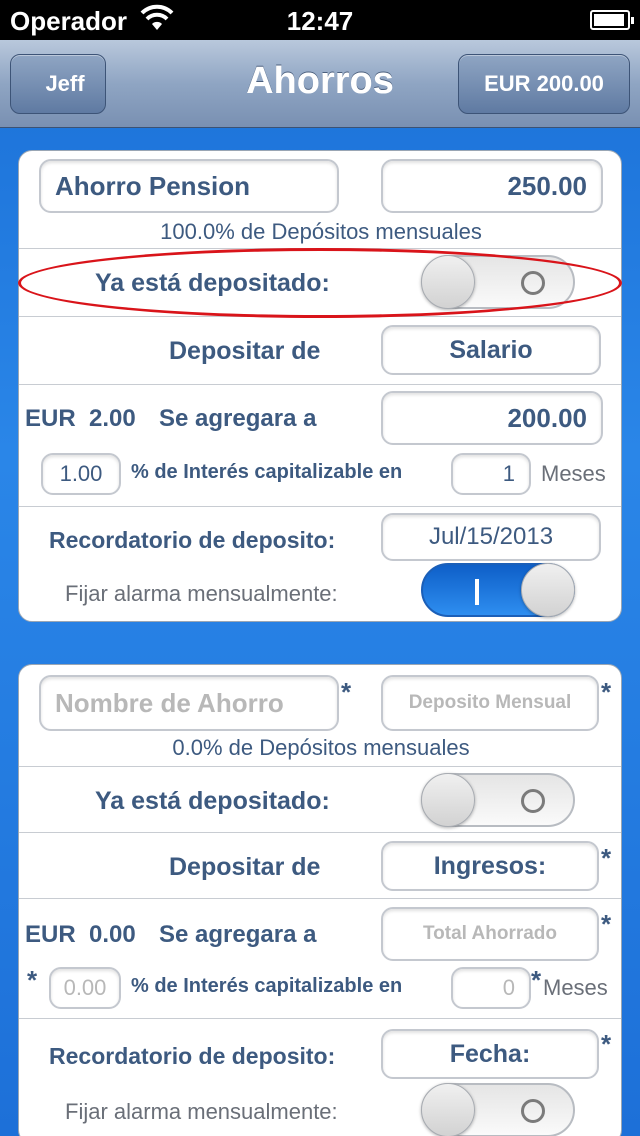 The height and width of the screenshot is (1136, 640). I want to click on deposited-row: Ya está depositado:, so click(320, 800).